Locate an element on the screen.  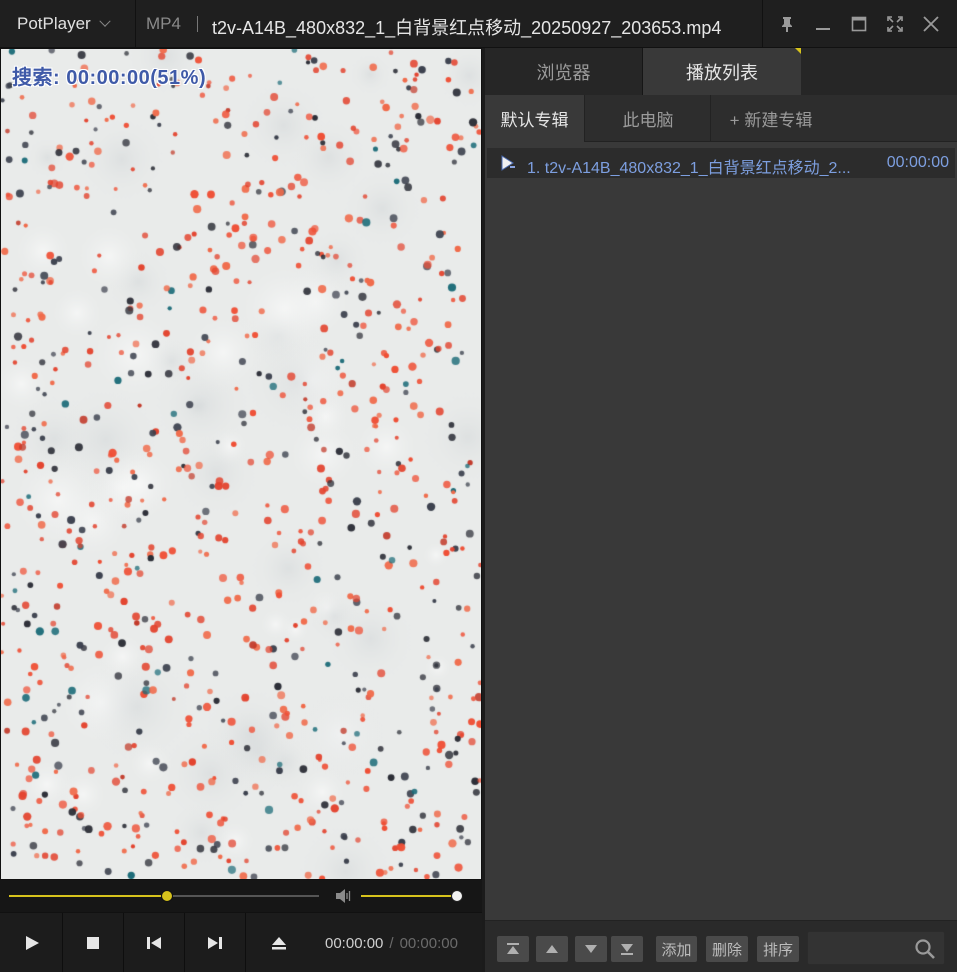
tab-playlist-label: 播放列表 is located at coordinates (722, 72).